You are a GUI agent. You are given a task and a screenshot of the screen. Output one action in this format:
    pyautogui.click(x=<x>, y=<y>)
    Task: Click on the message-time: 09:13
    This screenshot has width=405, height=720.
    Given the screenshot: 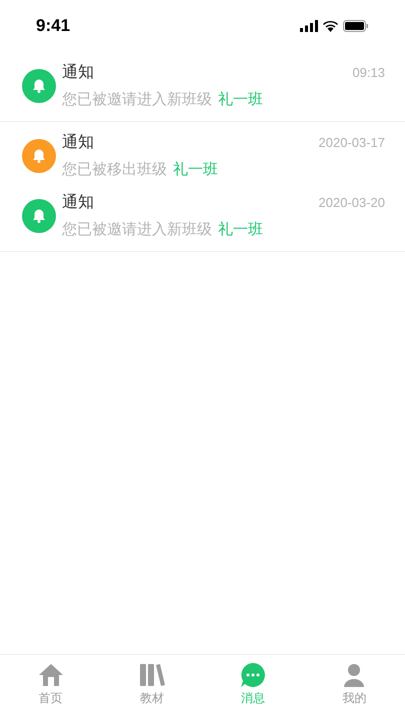 What is the action you would take?
    pyautogui.click(x=368, y=73)
    